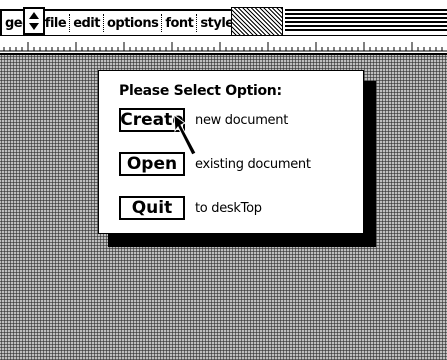 This screenshot has height=360, width=447. What do you see at coordinates (257, 22) in the screenshot?
I see `page-scroll-area` at bounding box center [257, 22].